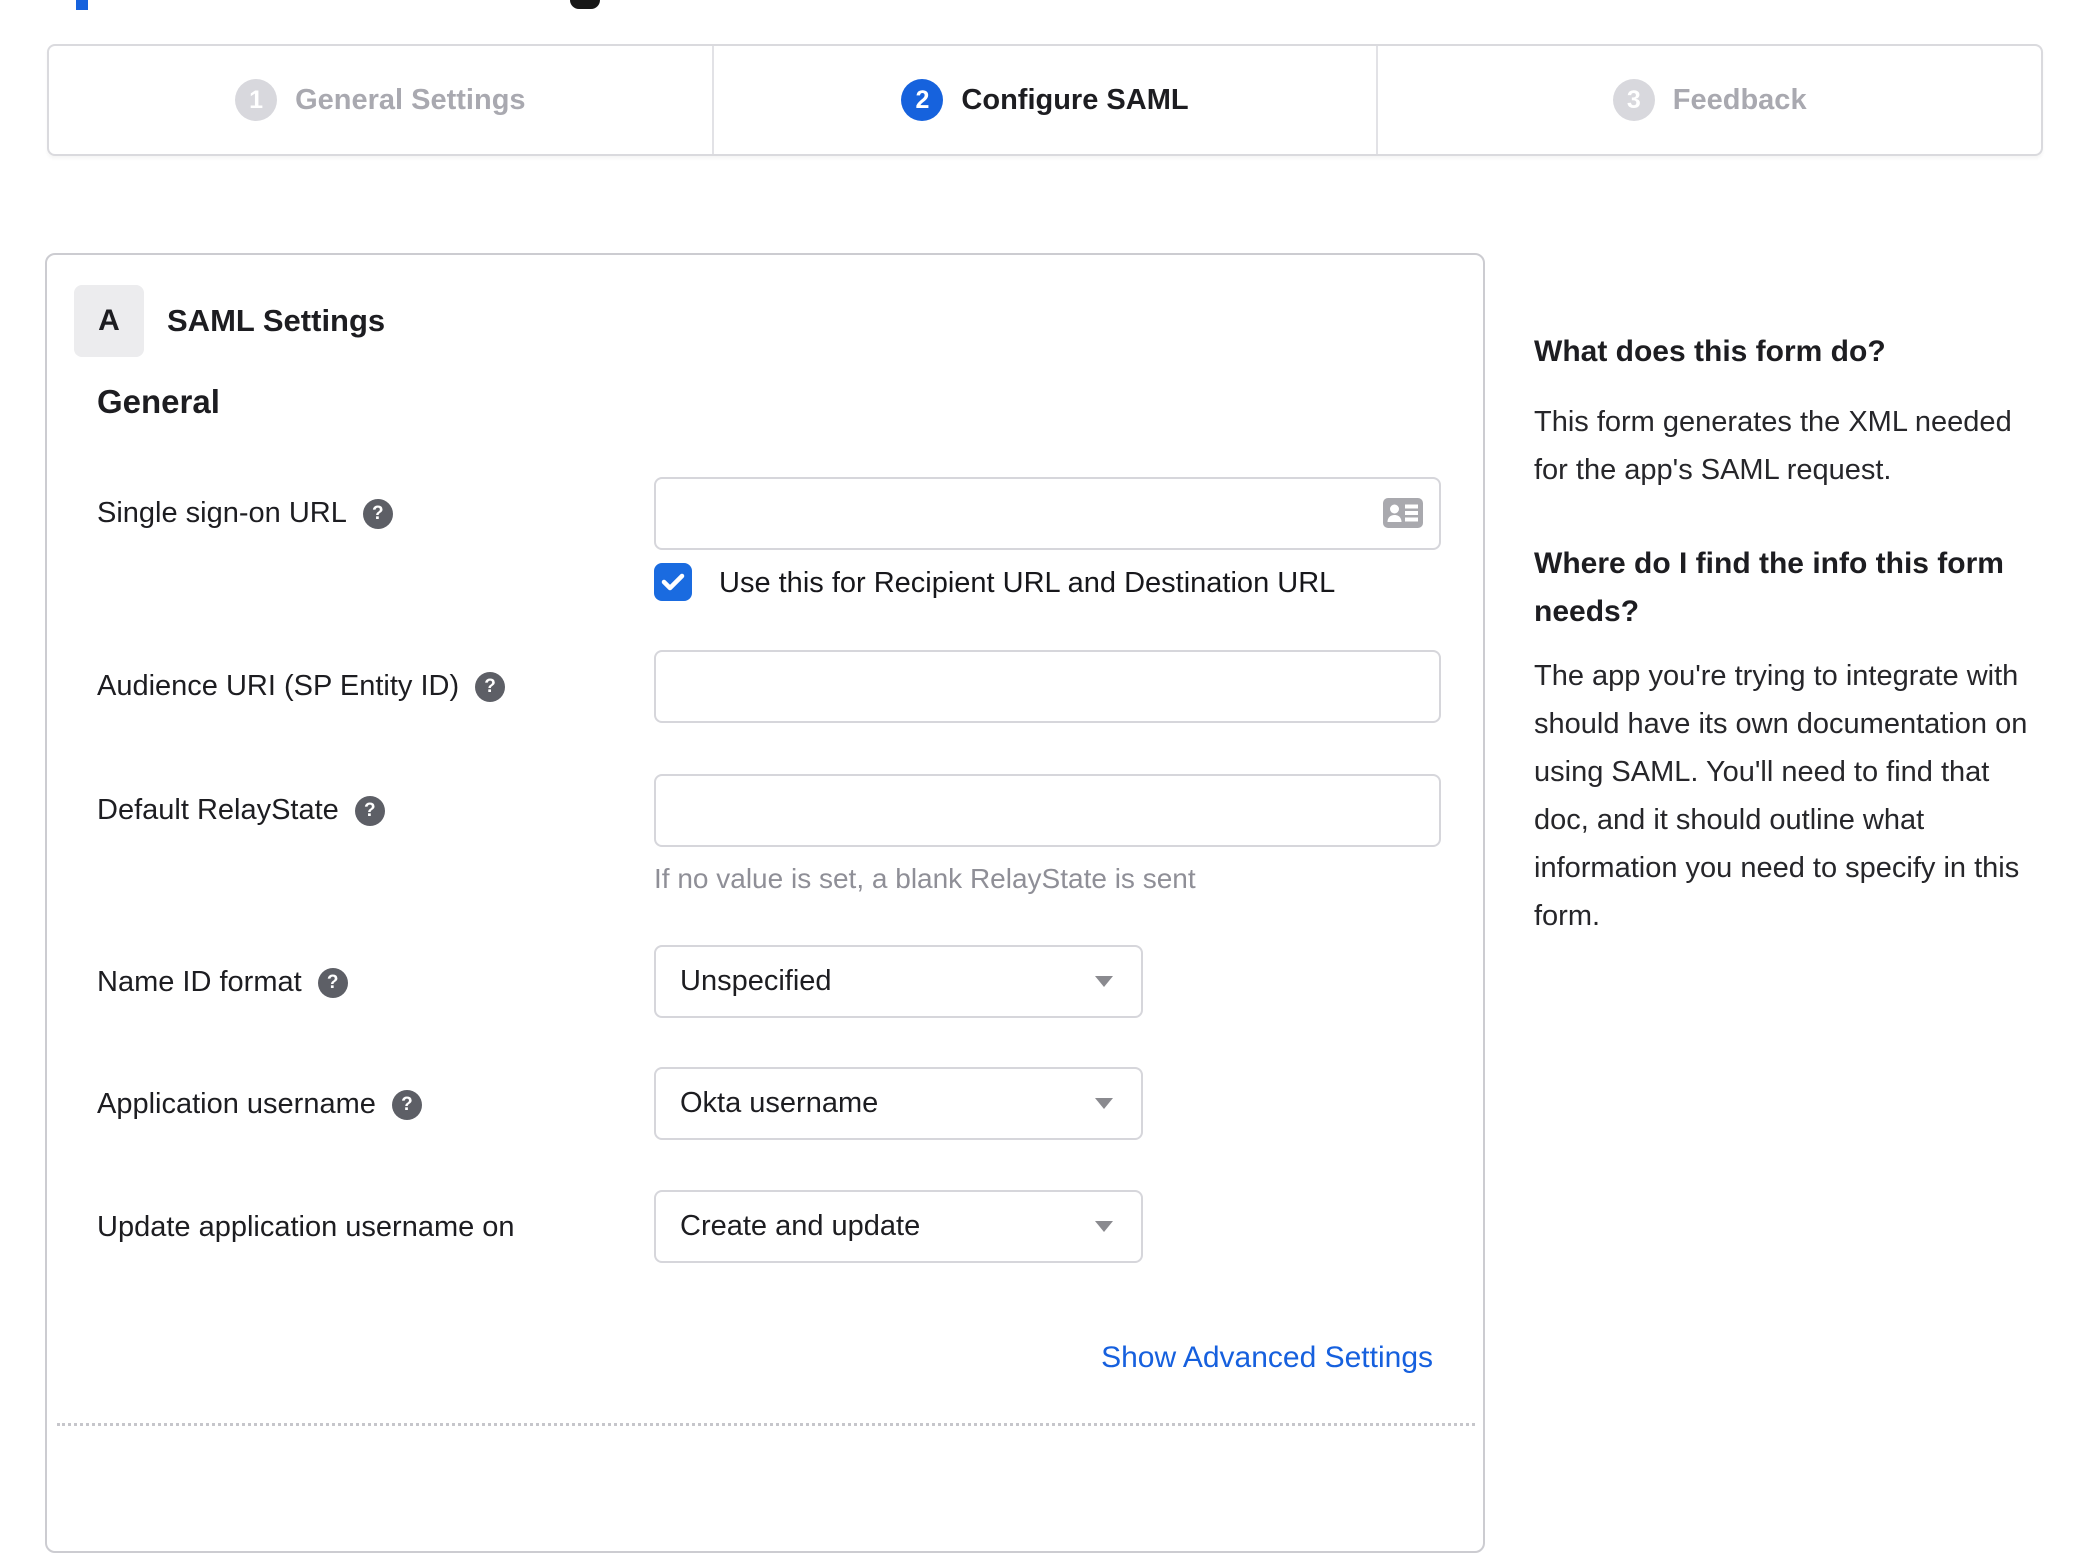  I want to click on audience-uri-label-row: Audience URI (SP Entity ID) ?, so click(301, 686).